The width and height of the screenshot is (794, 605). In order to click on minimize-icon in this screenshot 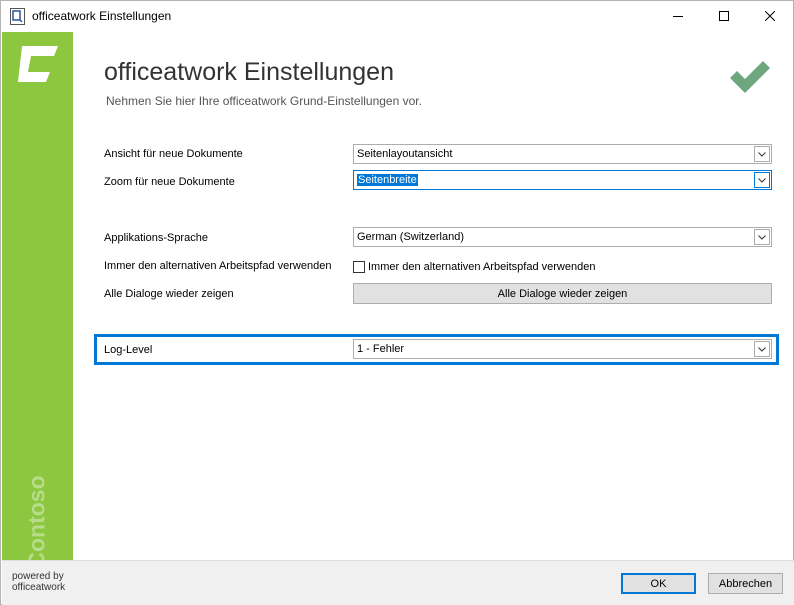, I will do `click(678, 16)`.